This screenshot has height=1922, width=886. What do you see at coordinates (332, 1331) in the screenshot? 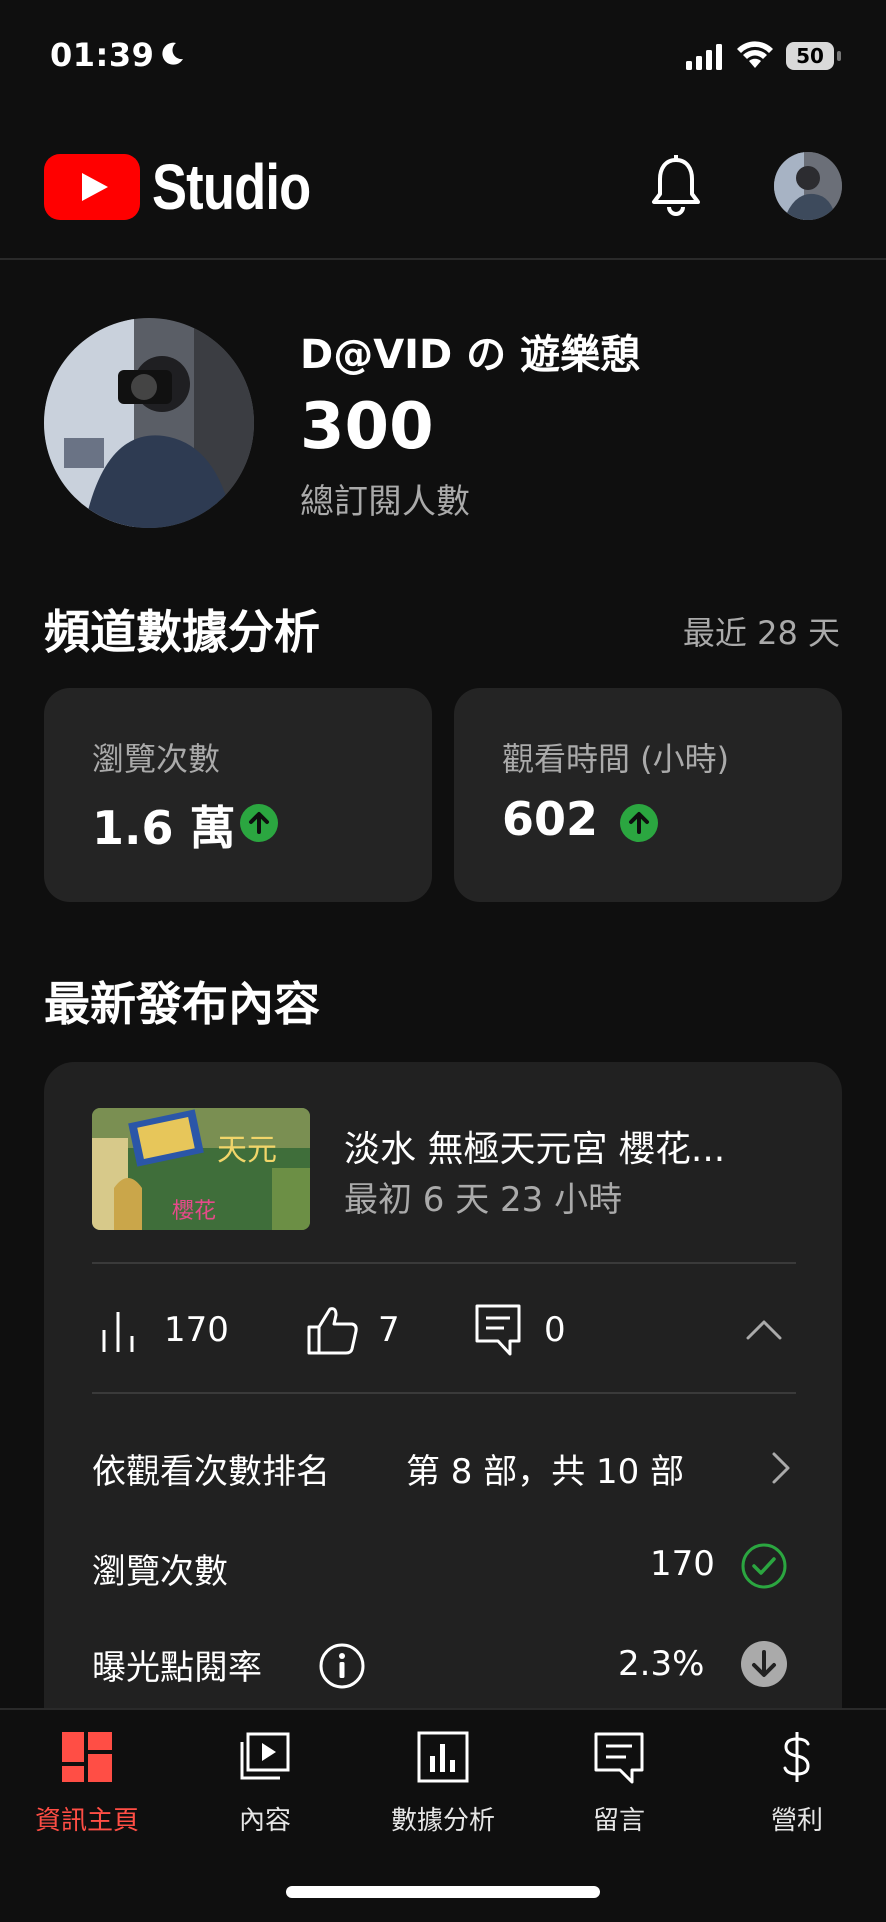
I see `thumbs-up-icon` at bounding box center [332, 1331].